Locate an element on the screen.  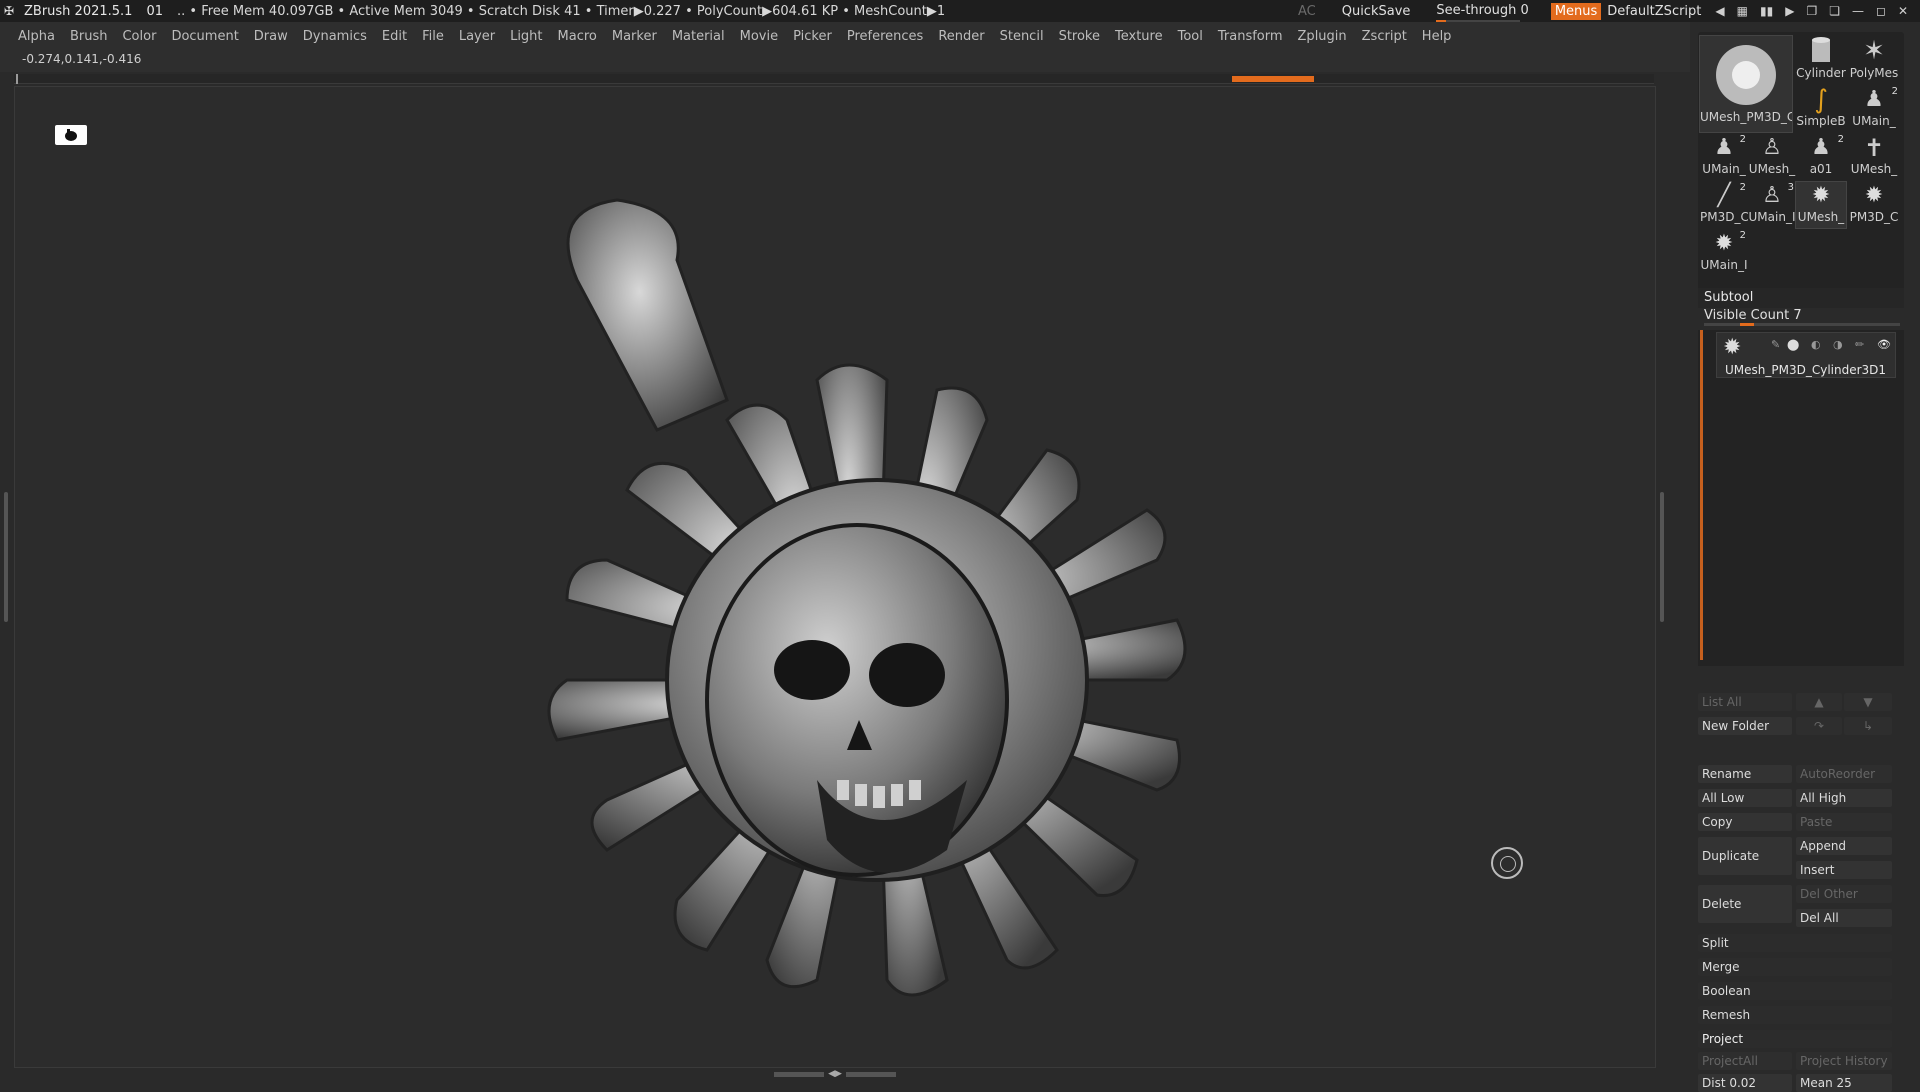
folder-in-arrow-icon: ↷ is located at coordinates (1819, 726).